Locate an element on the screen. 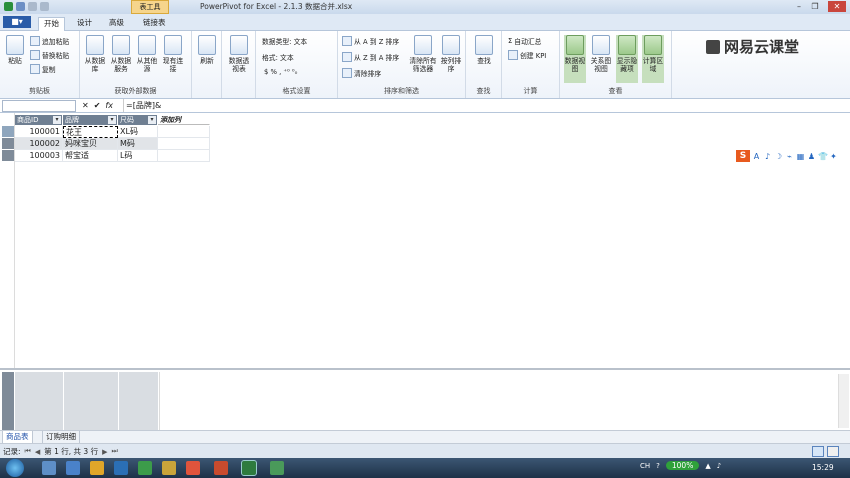 The image size is (850, 478). user-icon: ♟ is located at coordinates (811, 156).